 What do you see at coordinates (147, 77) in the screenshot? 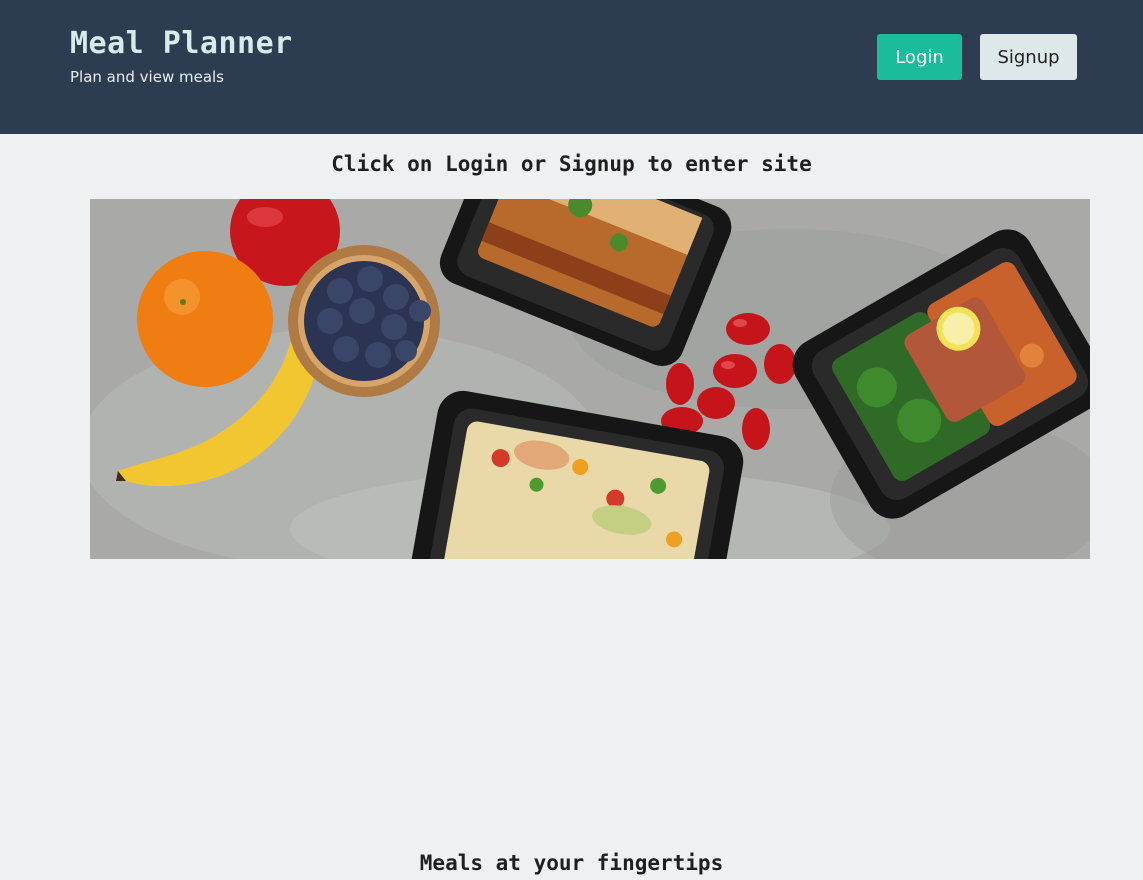
I see `site-subtitle: Plan and view meals` at bounding box center [147, 77].